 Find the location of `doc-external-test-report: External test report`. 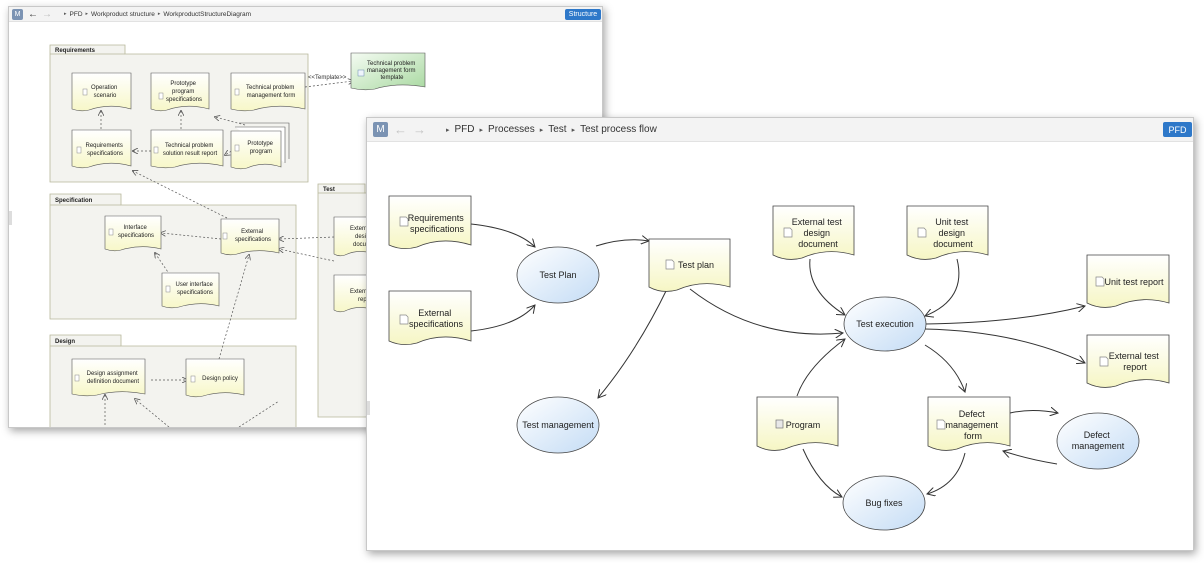

doc-external-test-report: External test report is located at coordinates (1128, 361).